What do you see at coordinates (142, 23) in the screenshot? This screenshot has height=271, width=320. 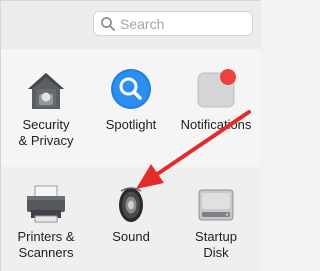 I see `search-placeholder: Search` at bounding box center [142, 23].